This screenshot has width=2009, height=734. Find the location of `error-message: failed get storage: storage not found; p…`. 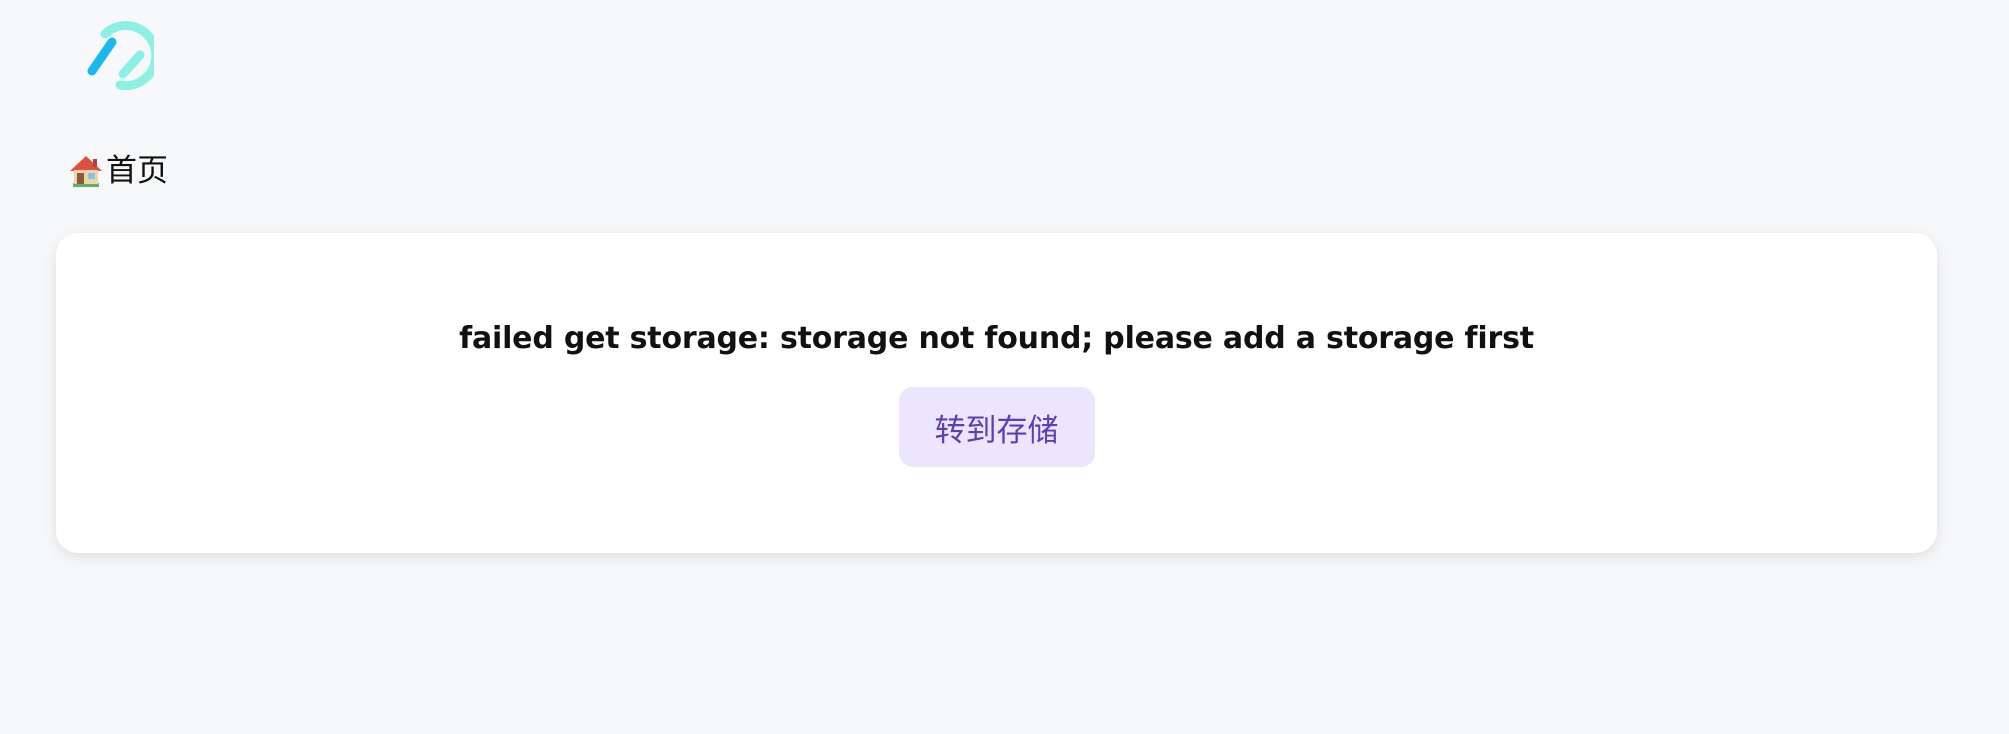

error-message: failed get storage: storage not found; p… is located at coordinates (996, 338).